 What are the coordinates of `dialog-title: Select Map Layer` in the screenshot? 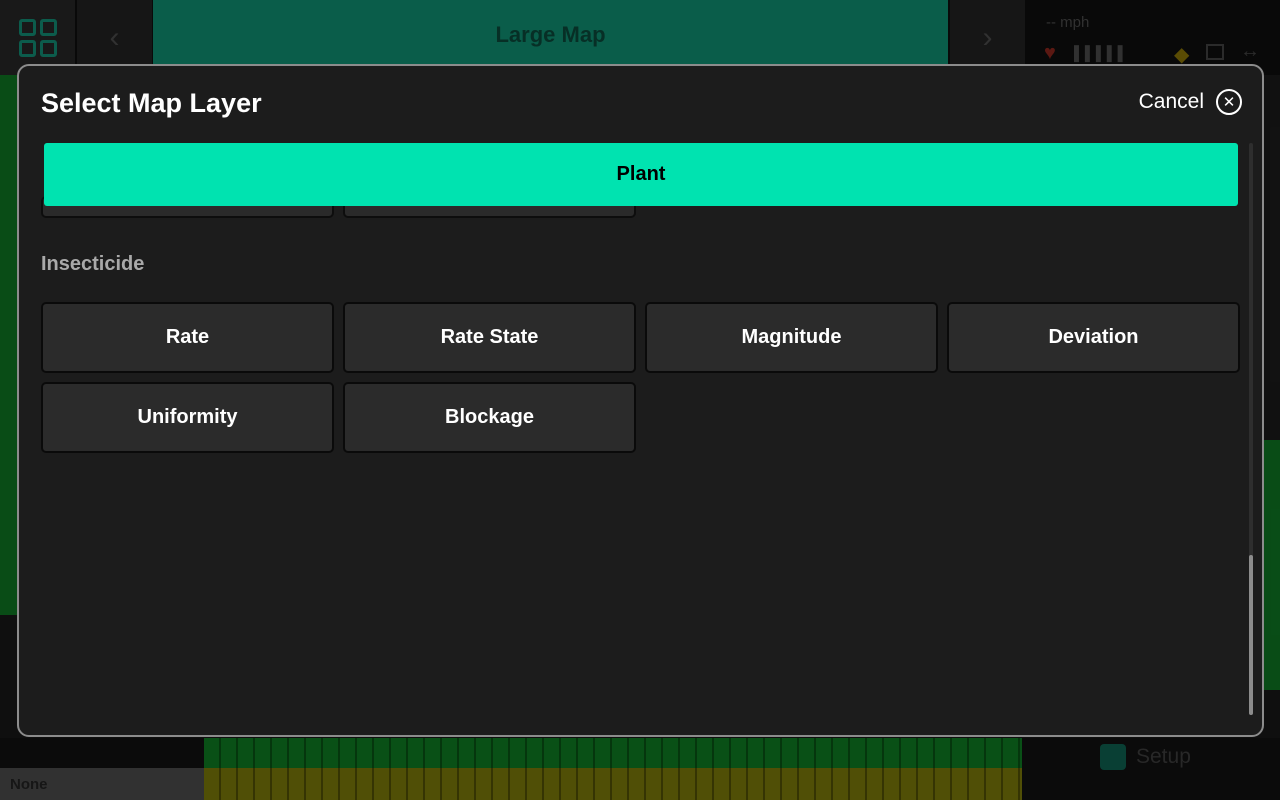 It's located at (151, 103).